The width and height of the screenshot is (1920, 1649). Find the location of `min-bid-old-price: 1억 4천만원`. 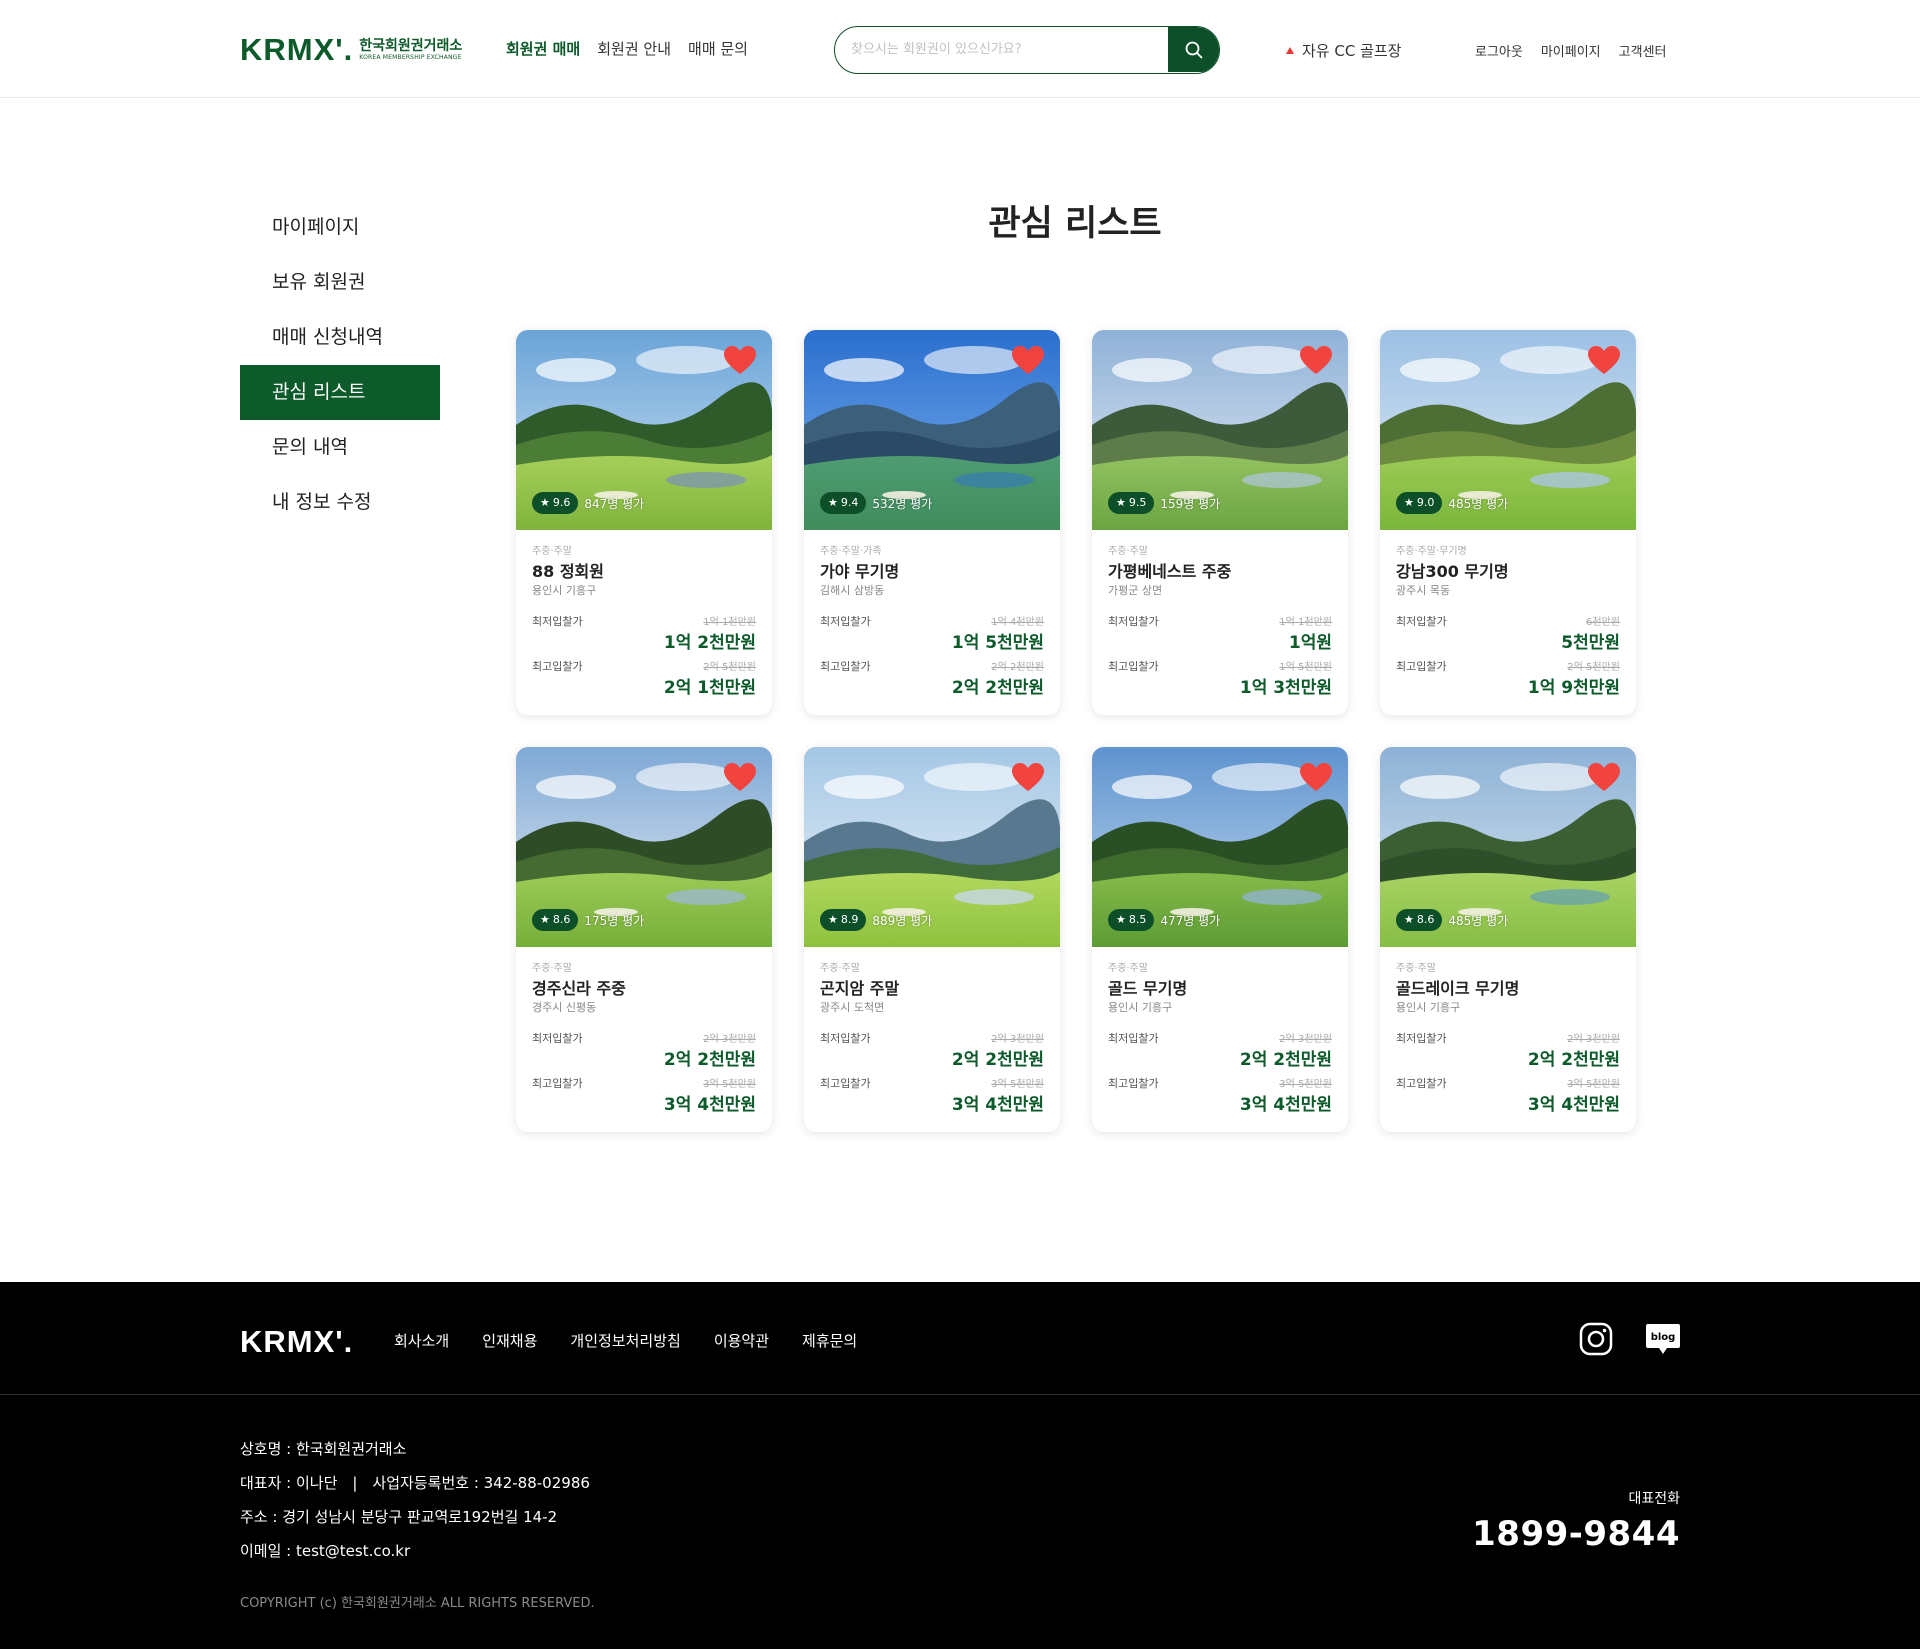

min-bid-old-price: 1억 4천만원 is located at coordinates (1017, 622).